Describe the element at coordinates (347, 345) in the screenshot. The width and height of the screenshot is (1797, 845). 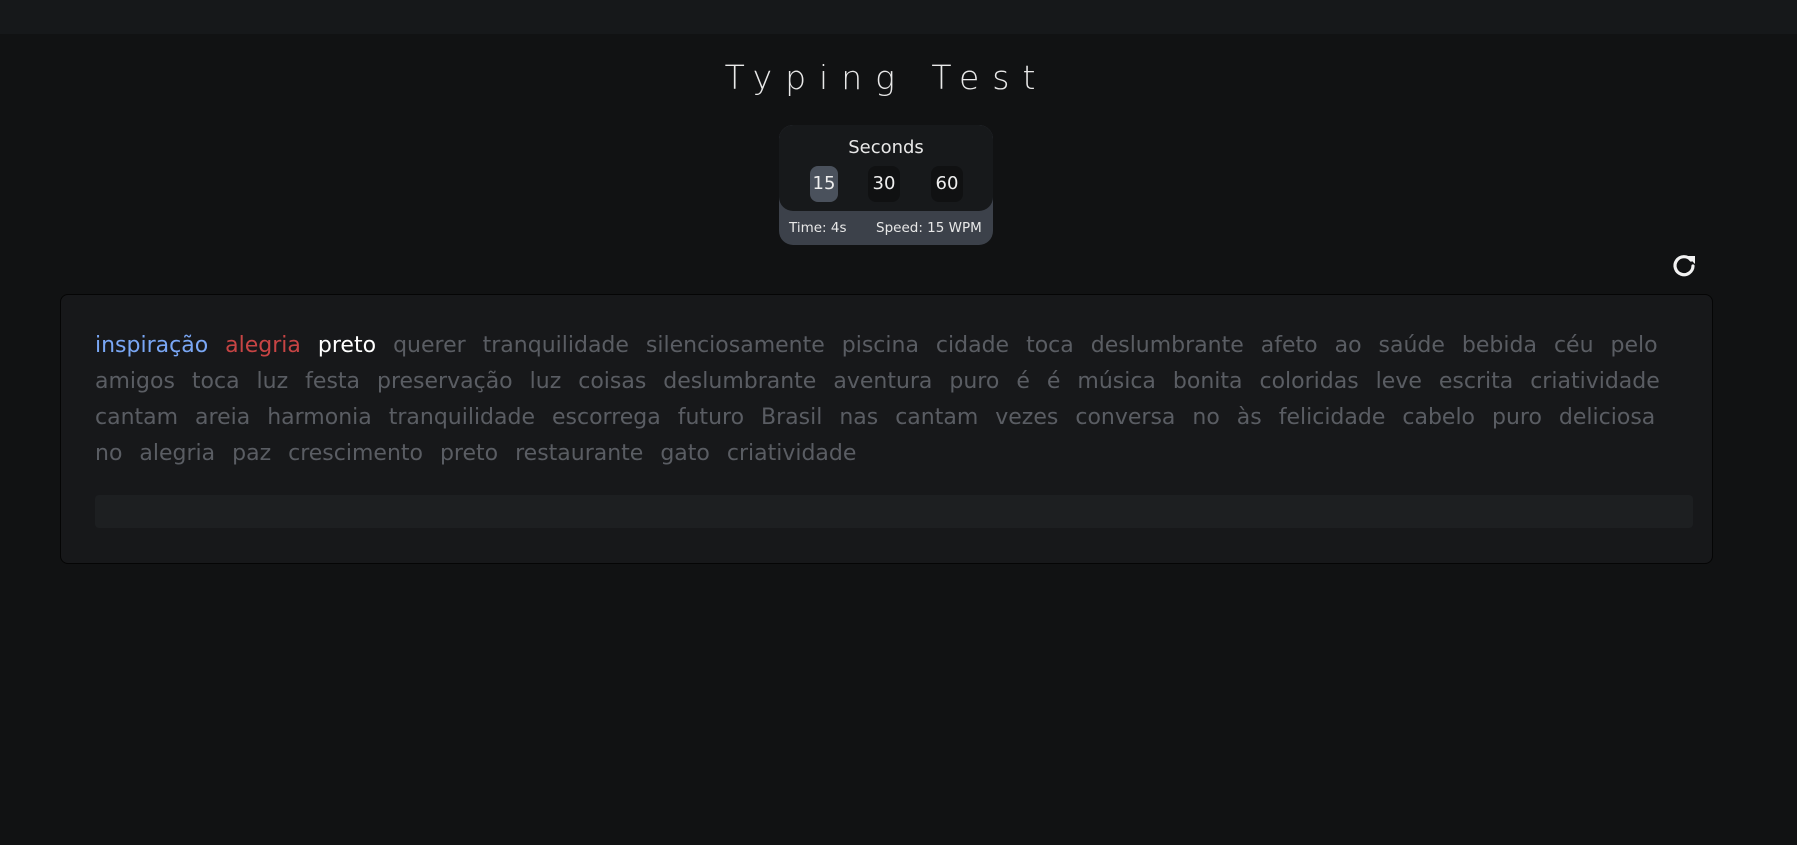
I see `word-current: preto` at that location.